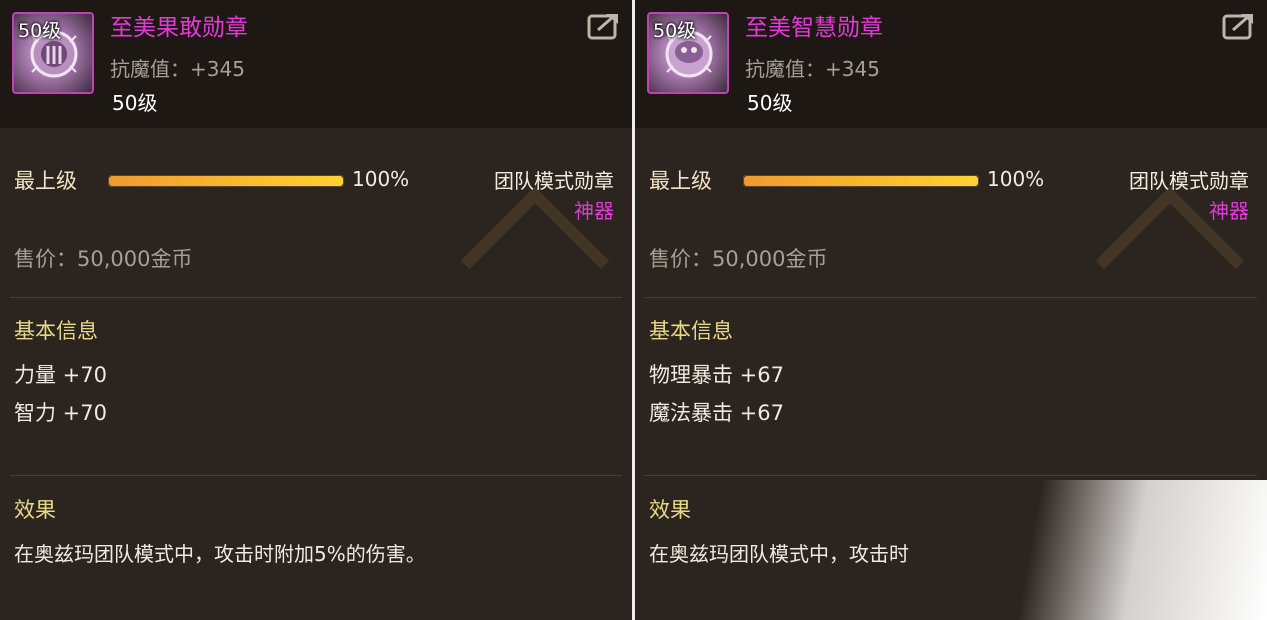 The width and height of the screenshot is (1267, 620). What do you see at coordinates (316, 64) in the screenshot?
I see `tooltip-header: 50级 至美果敢勋章 抗魔值：+345 50级` at bounding box center [316, 64].